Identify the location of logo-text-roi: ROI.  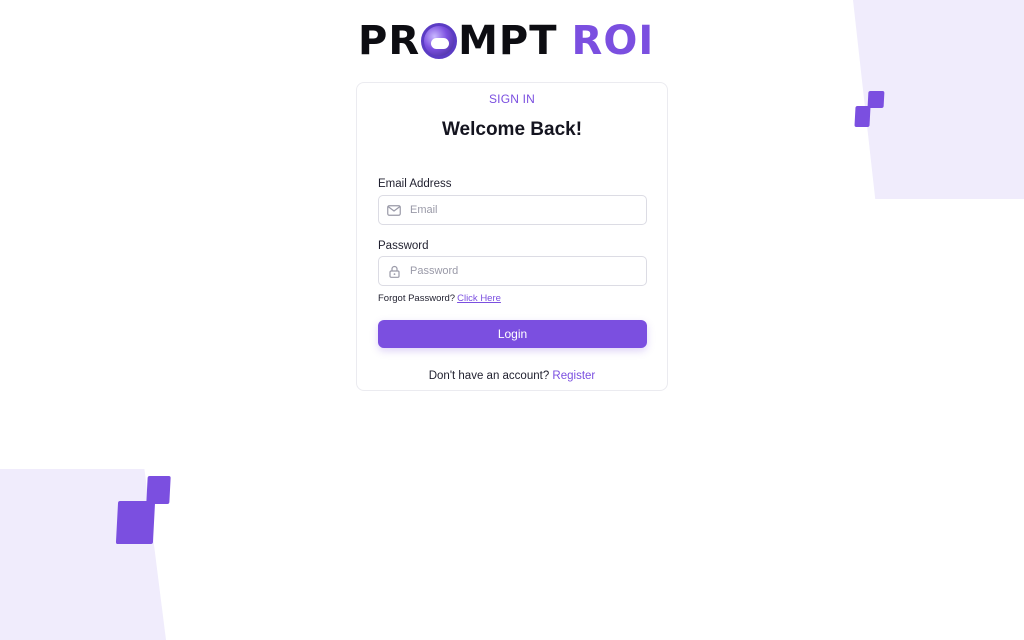
(613, 41).